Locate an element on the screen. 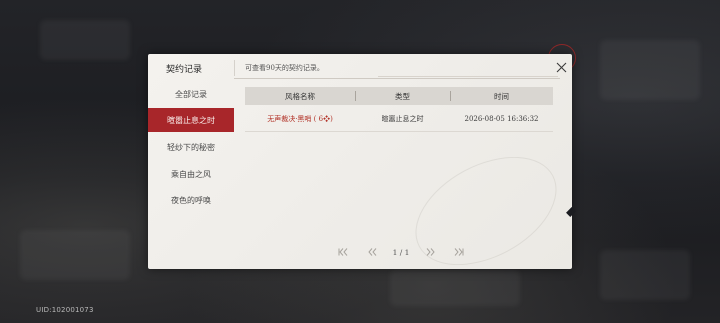 The image size is (720, 323). sidebar-item-label: 暄嚣止息之时 is located at coordinates (191, 120).